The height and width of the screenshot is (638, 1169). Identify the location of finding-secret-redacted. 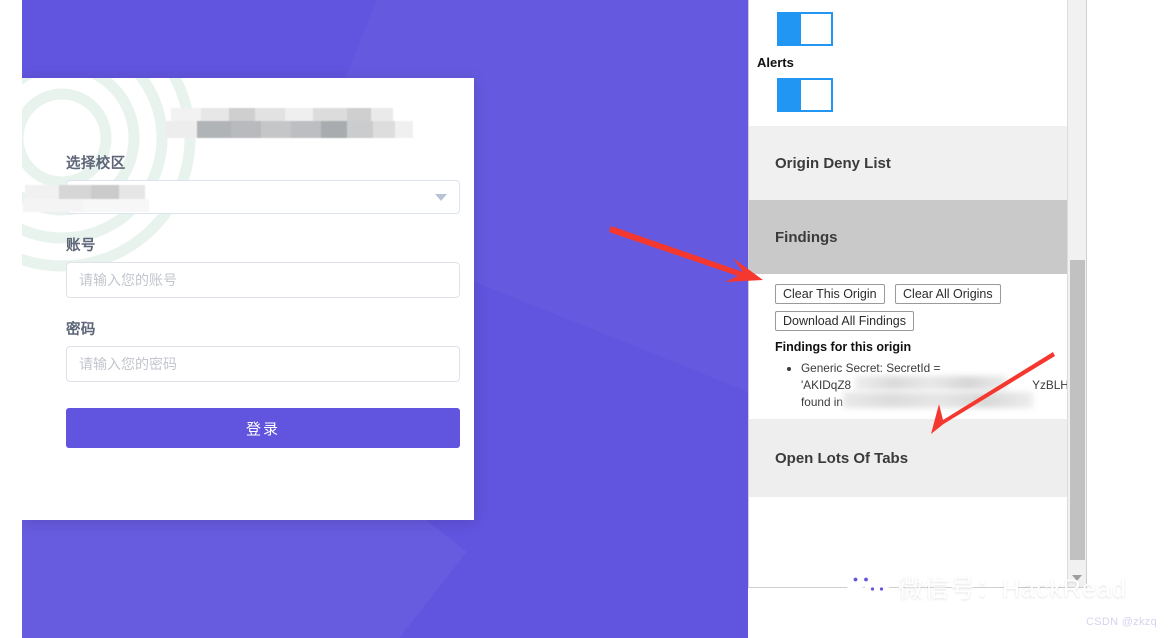
(931, 383).